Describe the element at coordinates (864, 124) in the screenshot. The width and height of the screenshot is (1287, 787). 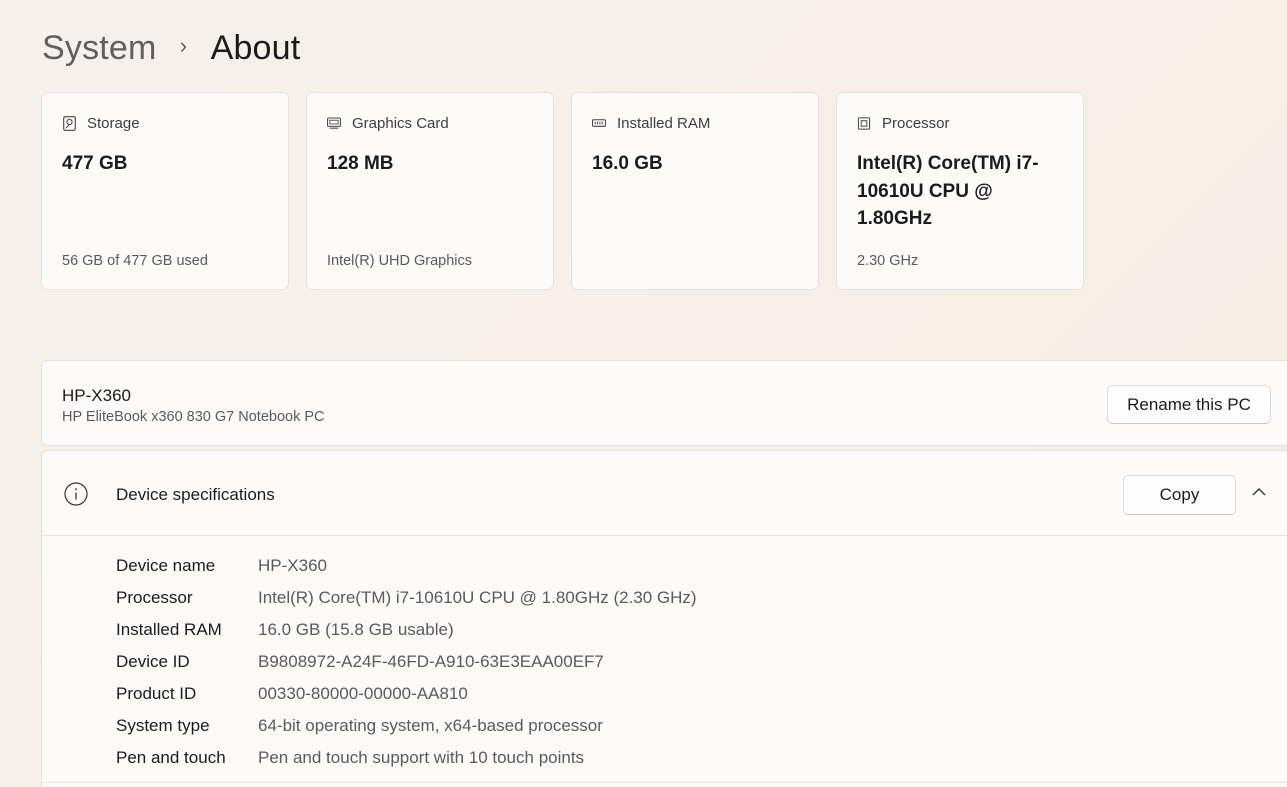
I see `processor-icon` at that location.